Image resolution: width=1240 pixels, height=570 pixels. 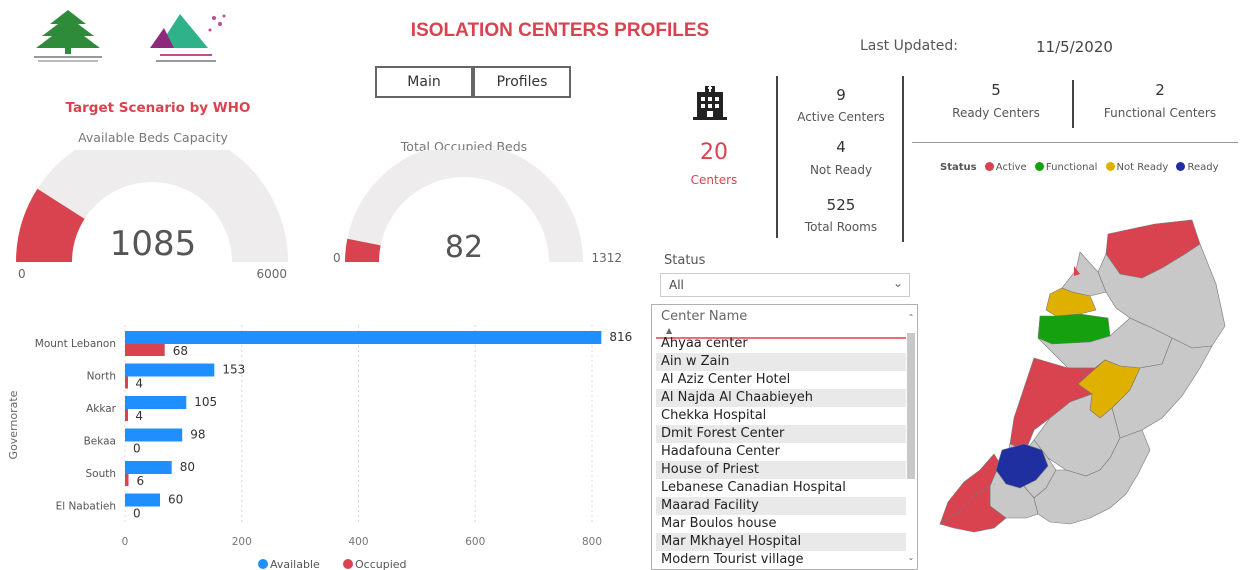 What do you see at coordinates (781, 416) in the screenshot?
I see `center-list-item: Chekka Hospital` at bounding box center [781, 416].